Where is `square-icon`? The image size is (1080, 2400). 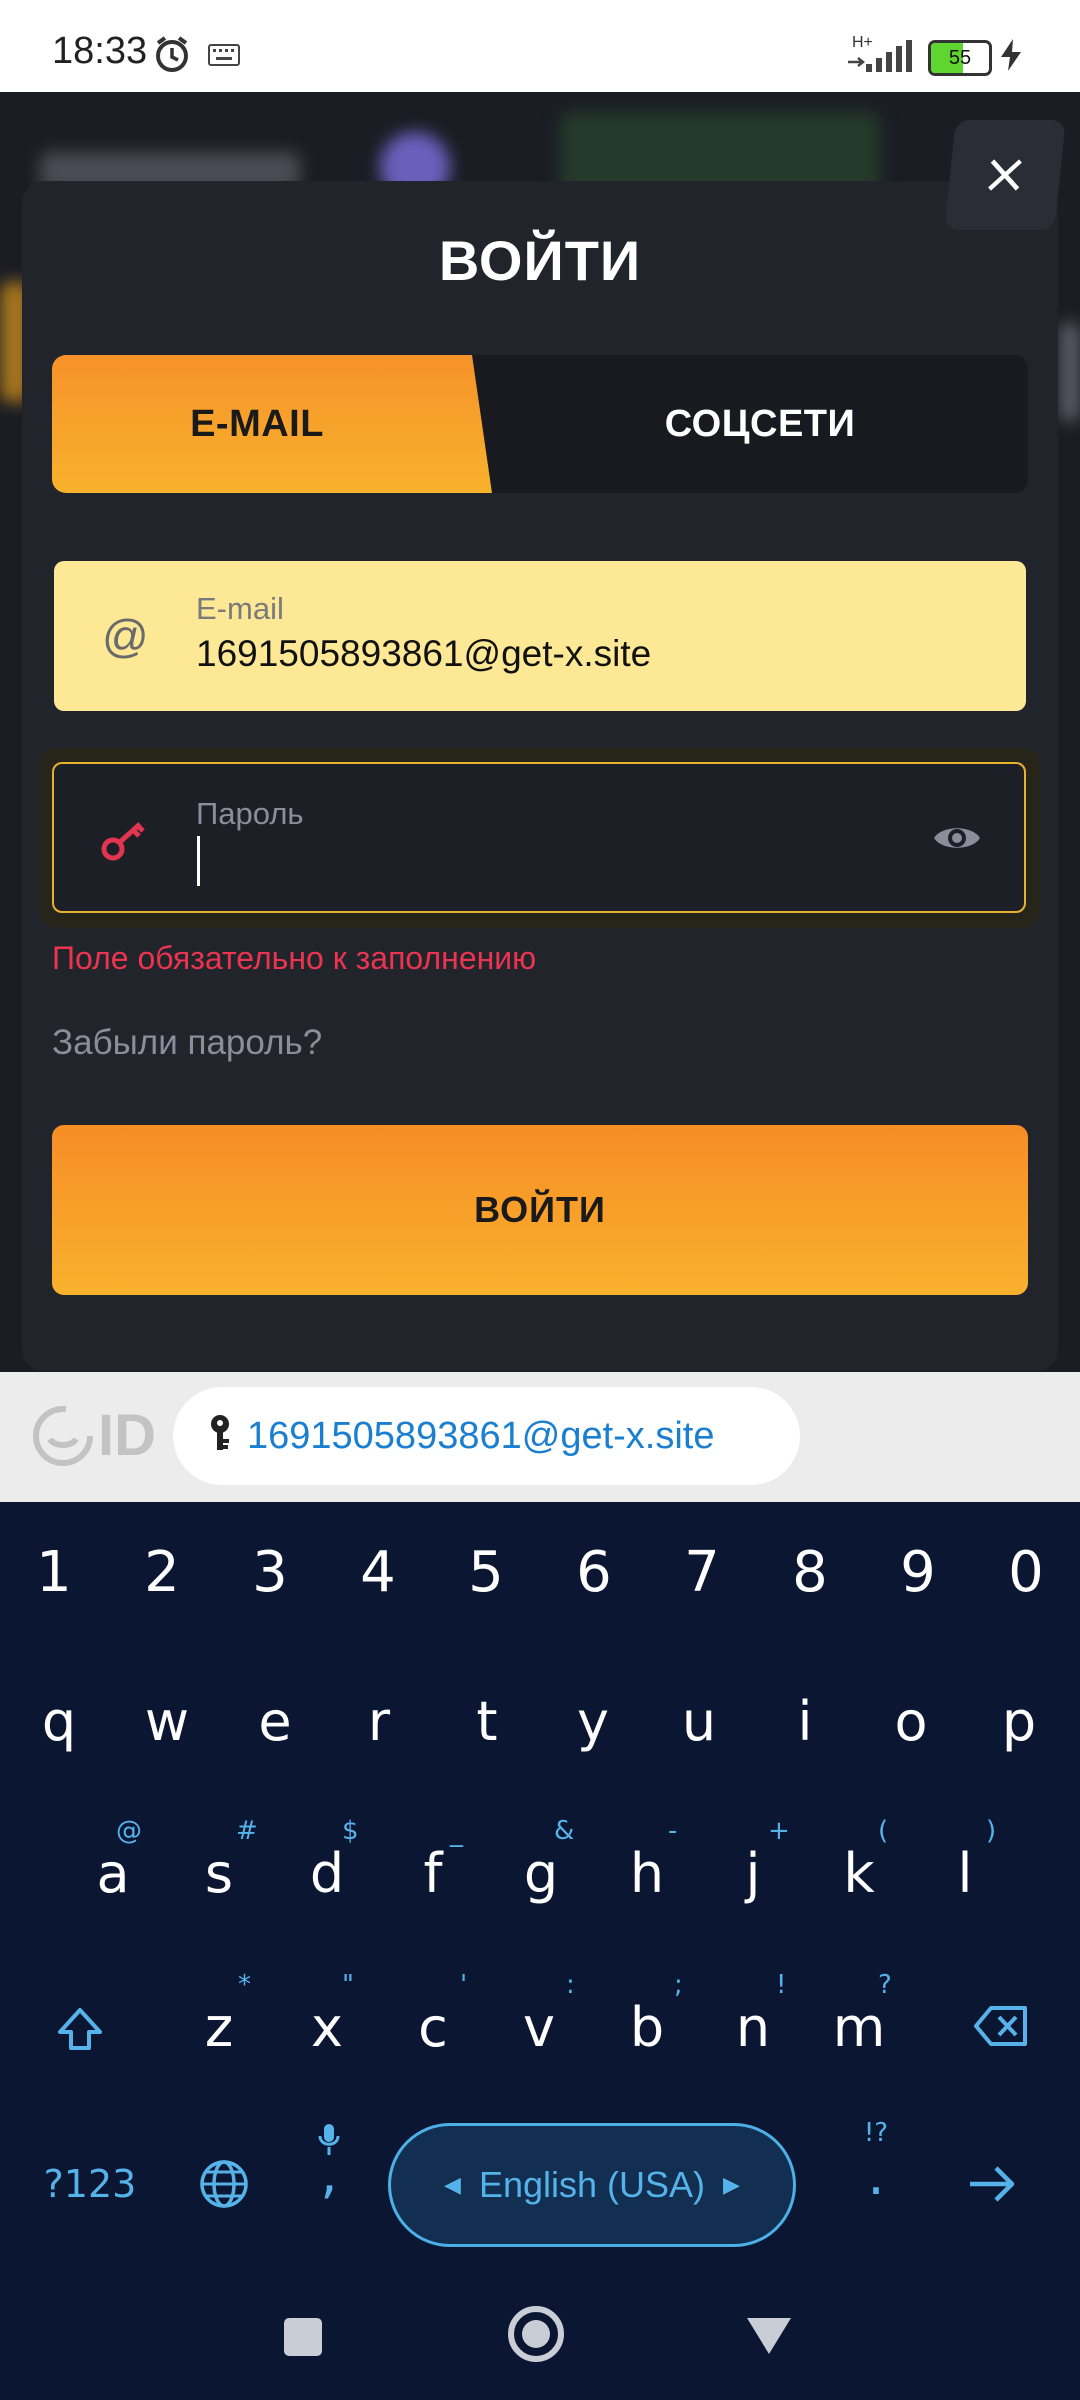 square-icon is located at coordinates (303, 2337).